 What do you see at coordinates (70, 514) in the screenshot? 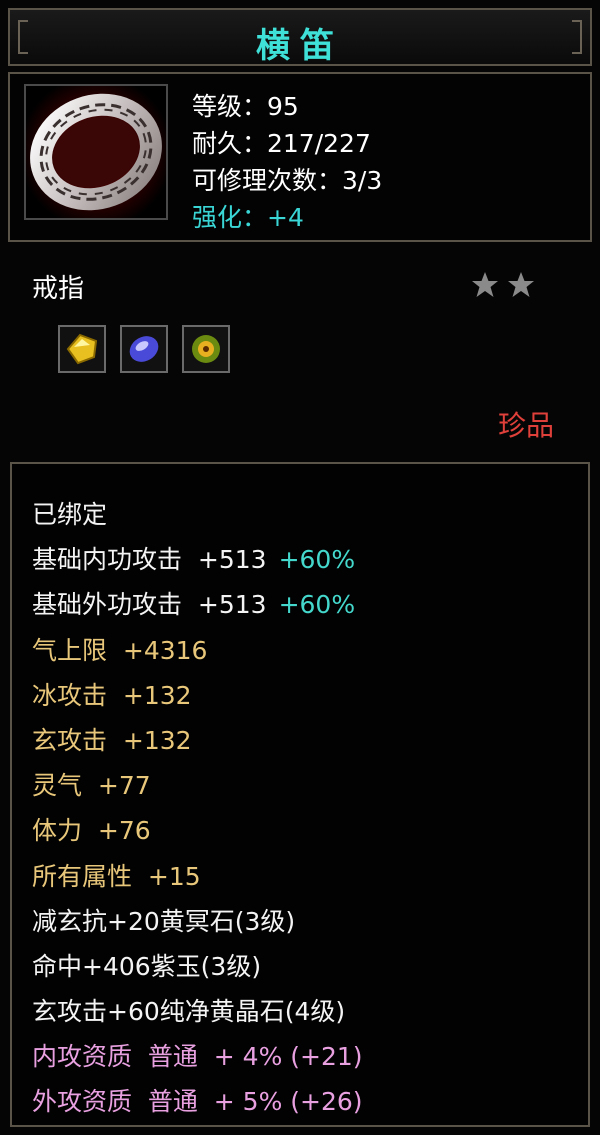
I see `bound-status: 已绑定` at bounding box center [70, 514].